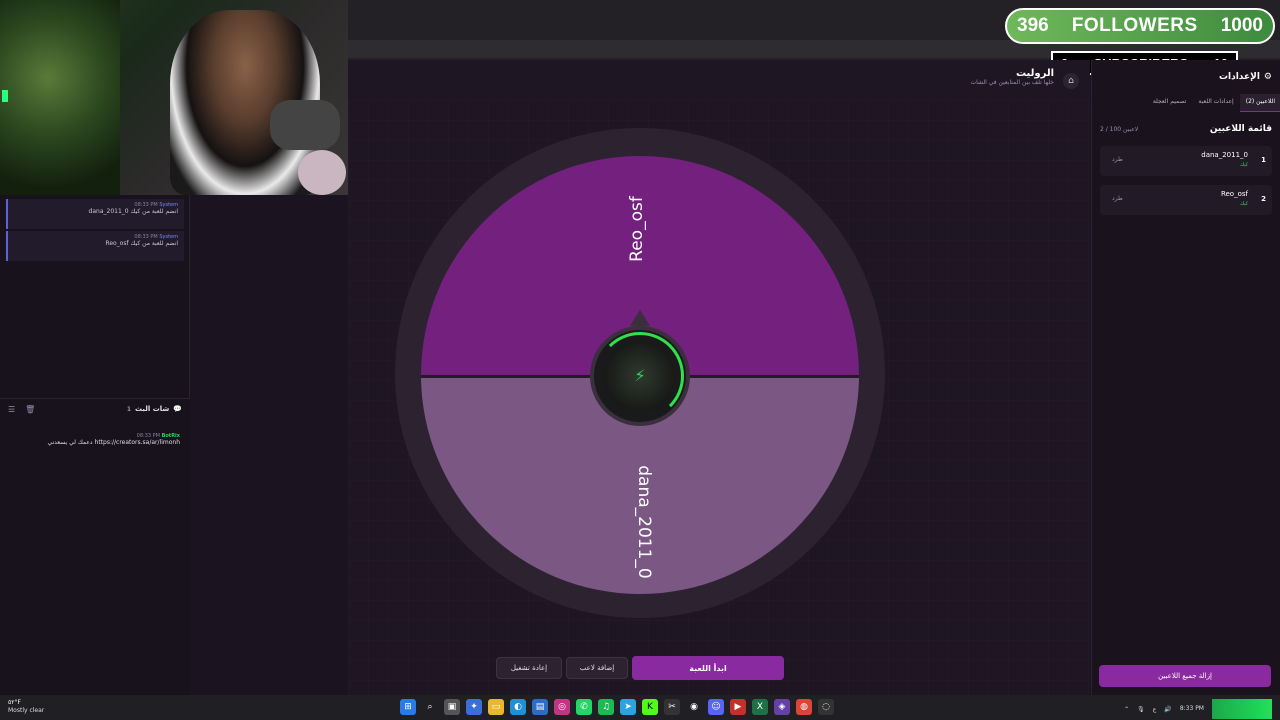 This screenshot has height=720, width=1280. I want to click on kick-logo-icon: ⚡, so click(640, 376).